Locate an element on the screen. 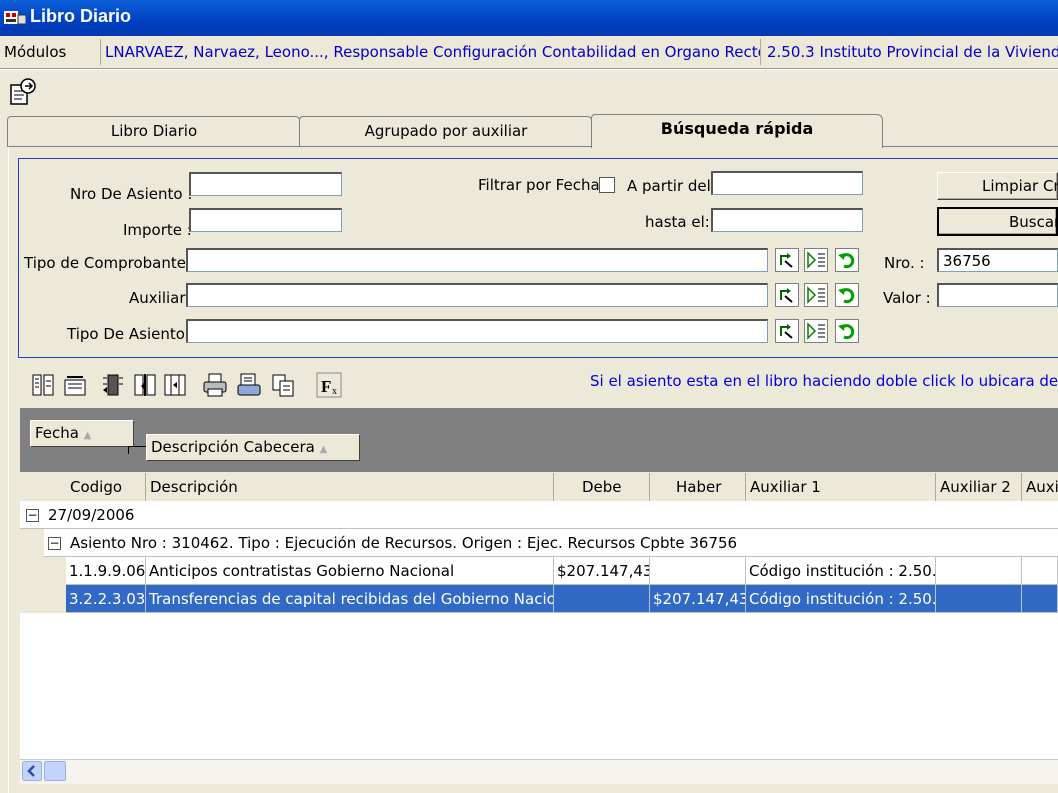  modulos-menu: Módulos is located at coordinates (52, 52).